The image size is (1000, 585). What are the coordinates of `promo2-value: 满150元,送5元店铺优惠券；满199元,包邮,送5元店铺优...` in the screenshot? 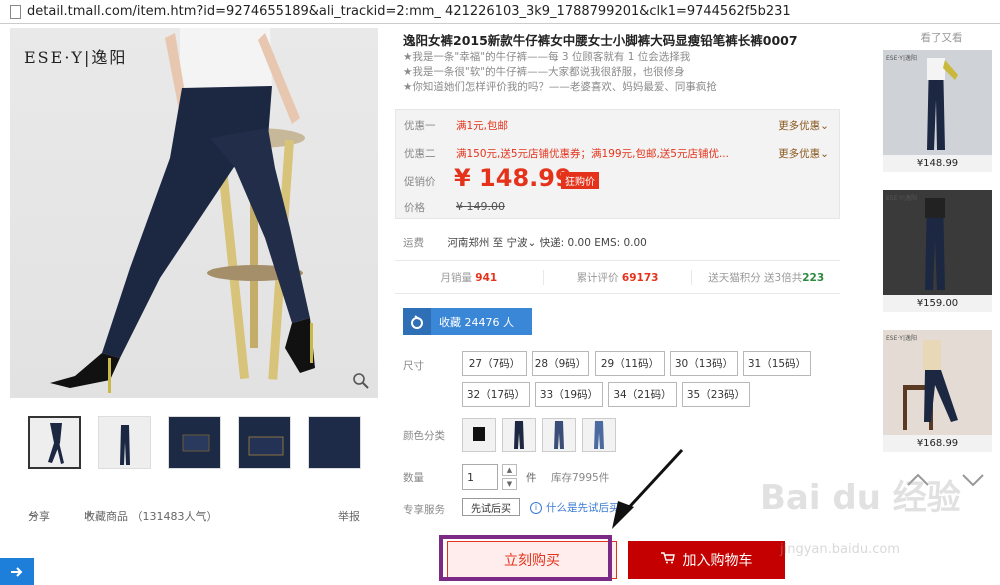 It's located at (592, 154).